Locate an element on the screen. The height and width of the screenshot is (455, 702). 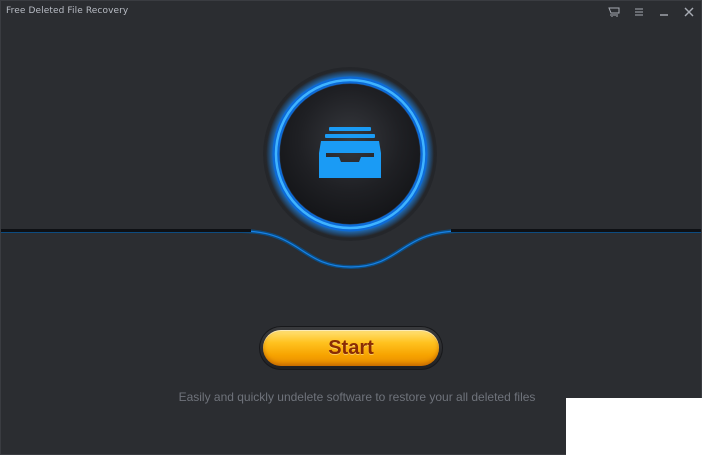
start-button-face: Start is located at coordinates (351, 348).